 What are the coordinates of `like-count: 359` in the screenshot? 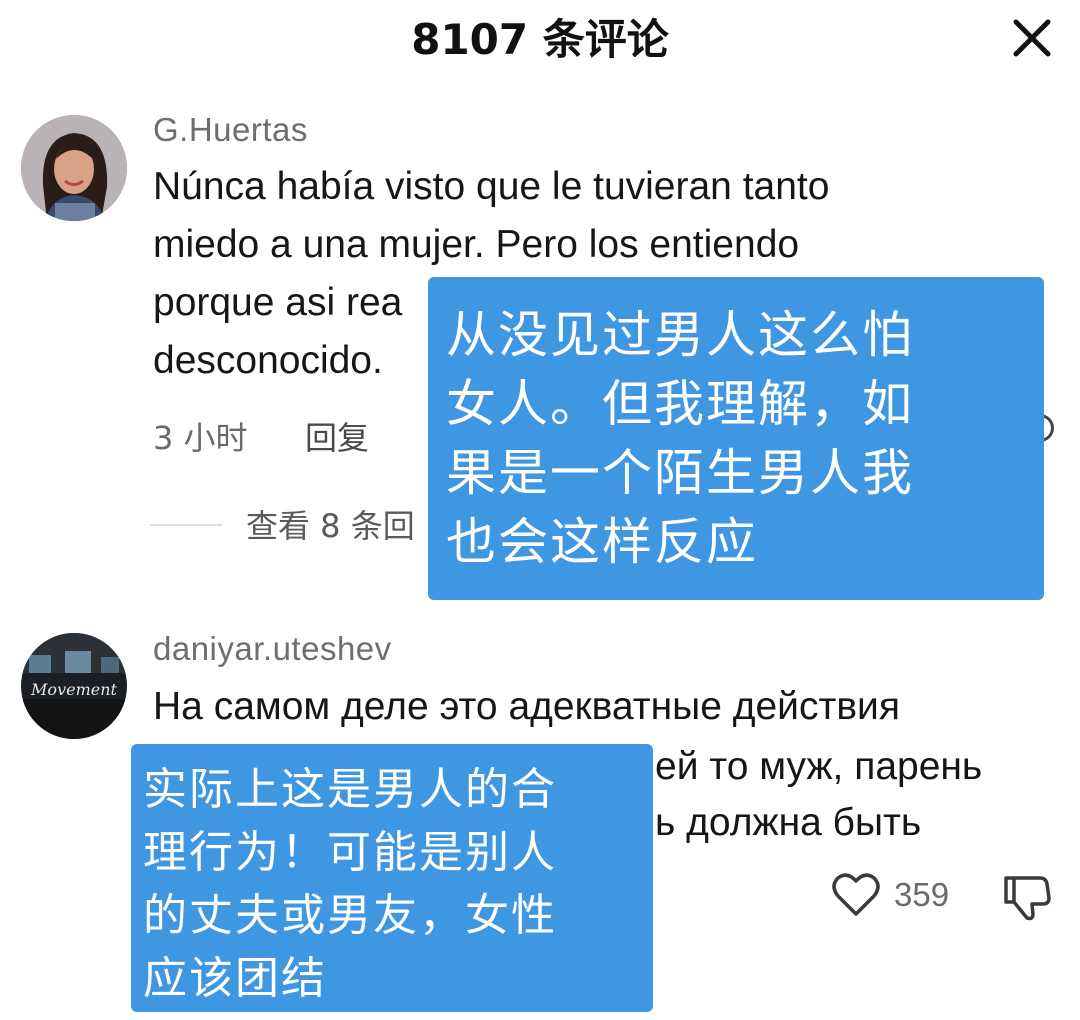 It's located at (922, 894).